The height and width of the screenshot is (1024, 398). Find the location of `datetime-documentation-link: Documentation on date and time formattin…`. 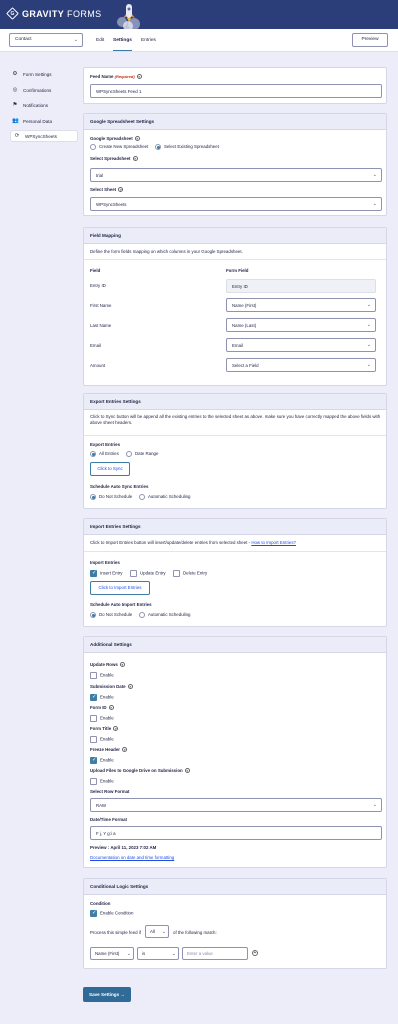

datetime-documentation-link: Documentation on date and time formattin… is located at coordinates (132, 857).